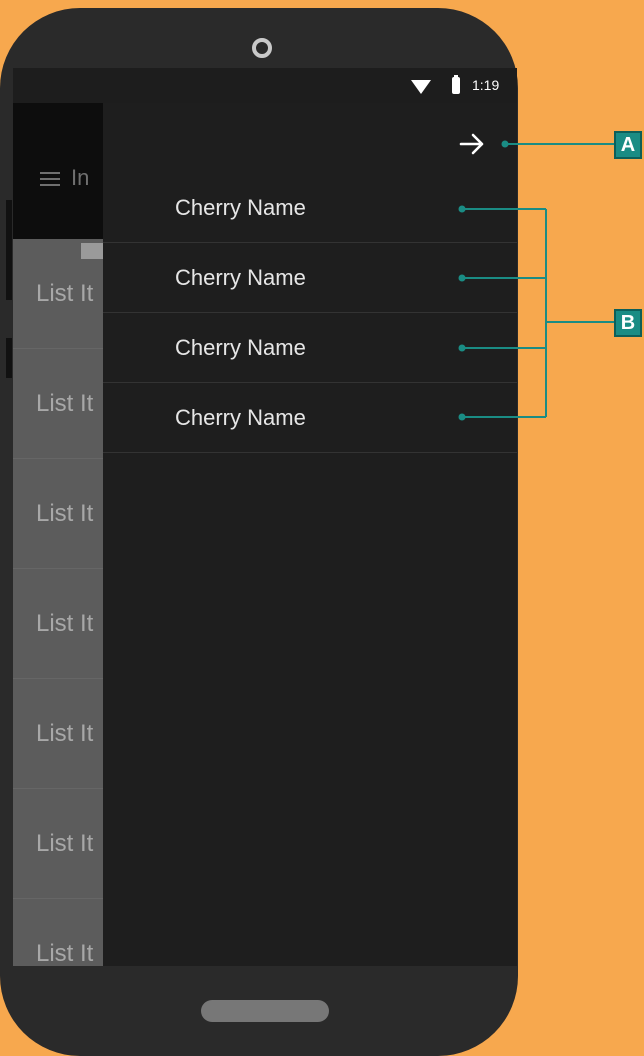 This screenshot has height=1056, width=644. I want to click on app-title: In, so click(80, 177).